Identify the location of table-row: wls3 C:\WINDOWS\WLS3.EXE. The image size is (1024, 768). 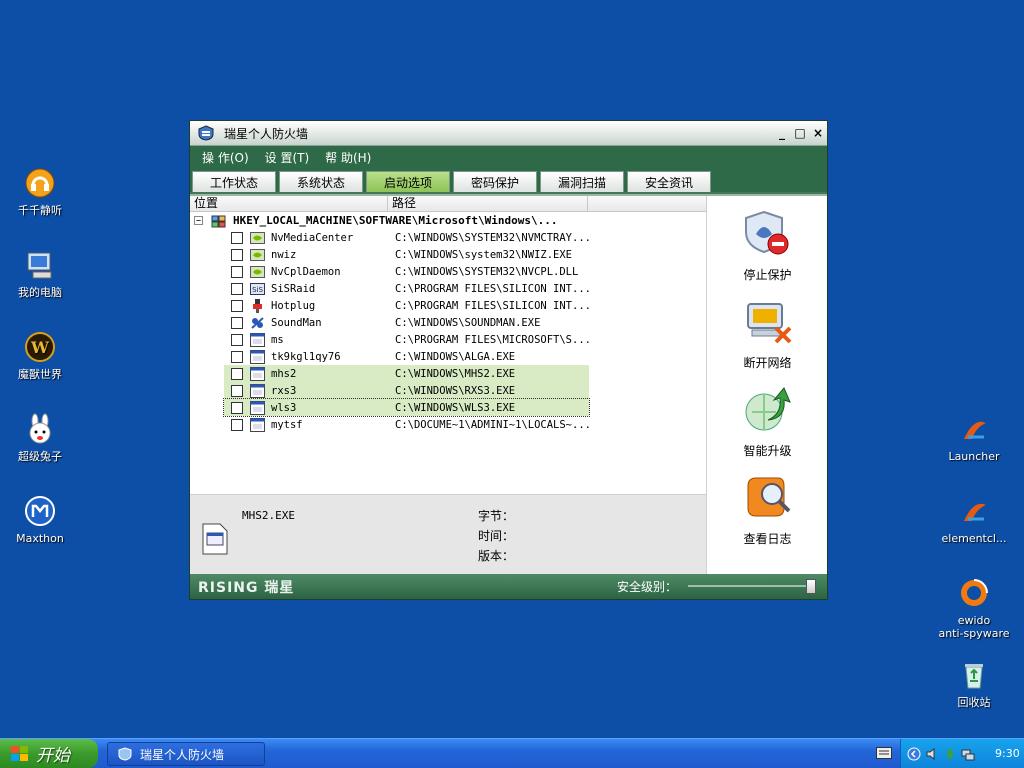
(448, 407).